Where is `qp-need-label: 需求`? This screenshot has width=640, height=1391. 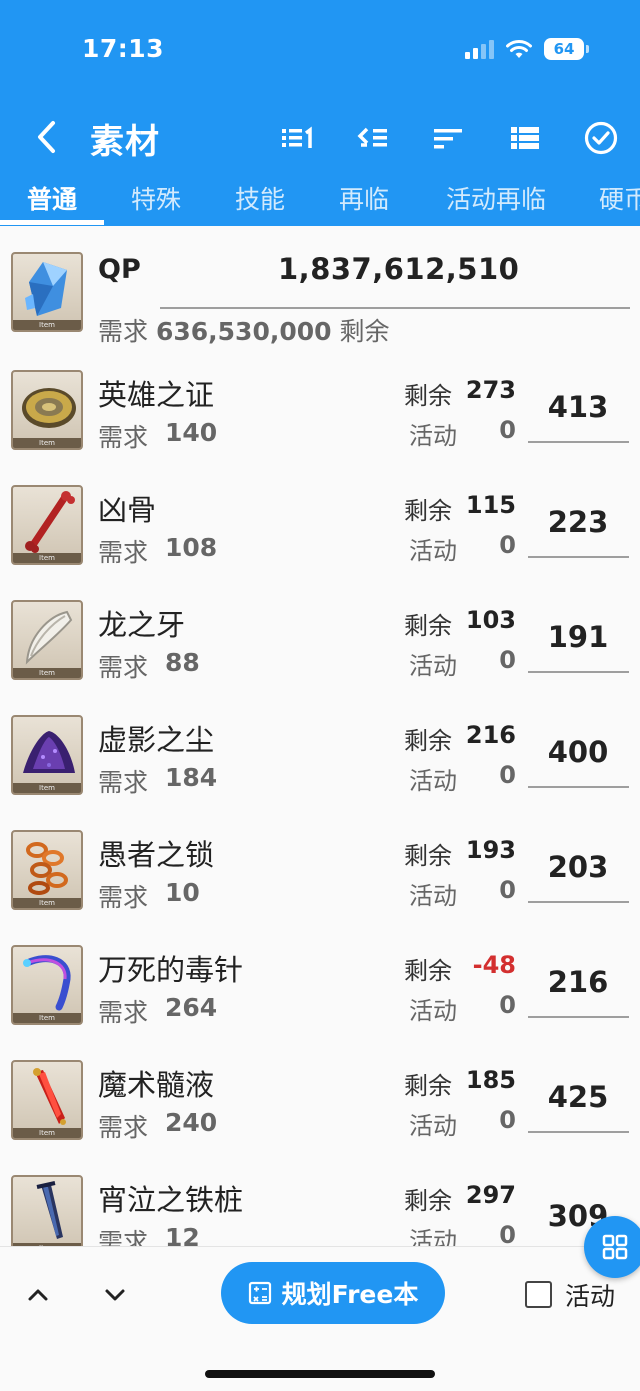 qp-need-label: 需求 is located at coordinates (123, 331).